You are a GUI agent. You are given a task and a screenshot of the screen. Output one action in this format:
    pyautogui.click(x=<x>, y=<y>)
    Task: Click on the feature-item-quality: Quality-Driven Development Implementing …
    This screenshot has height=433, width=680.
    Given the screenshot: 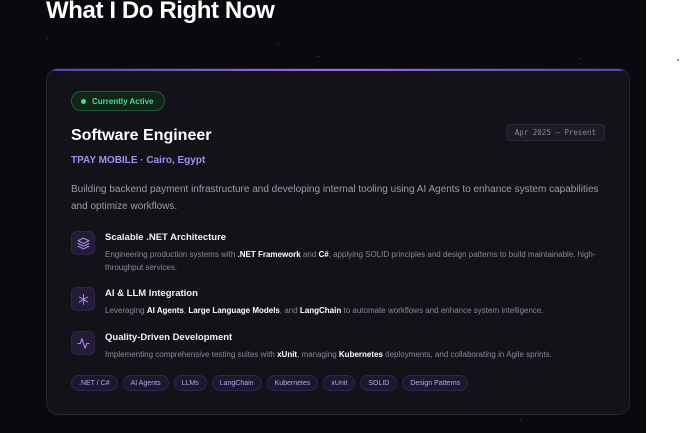 What is the action you would take?
    pyautogui.click(x=341, y=351)
    